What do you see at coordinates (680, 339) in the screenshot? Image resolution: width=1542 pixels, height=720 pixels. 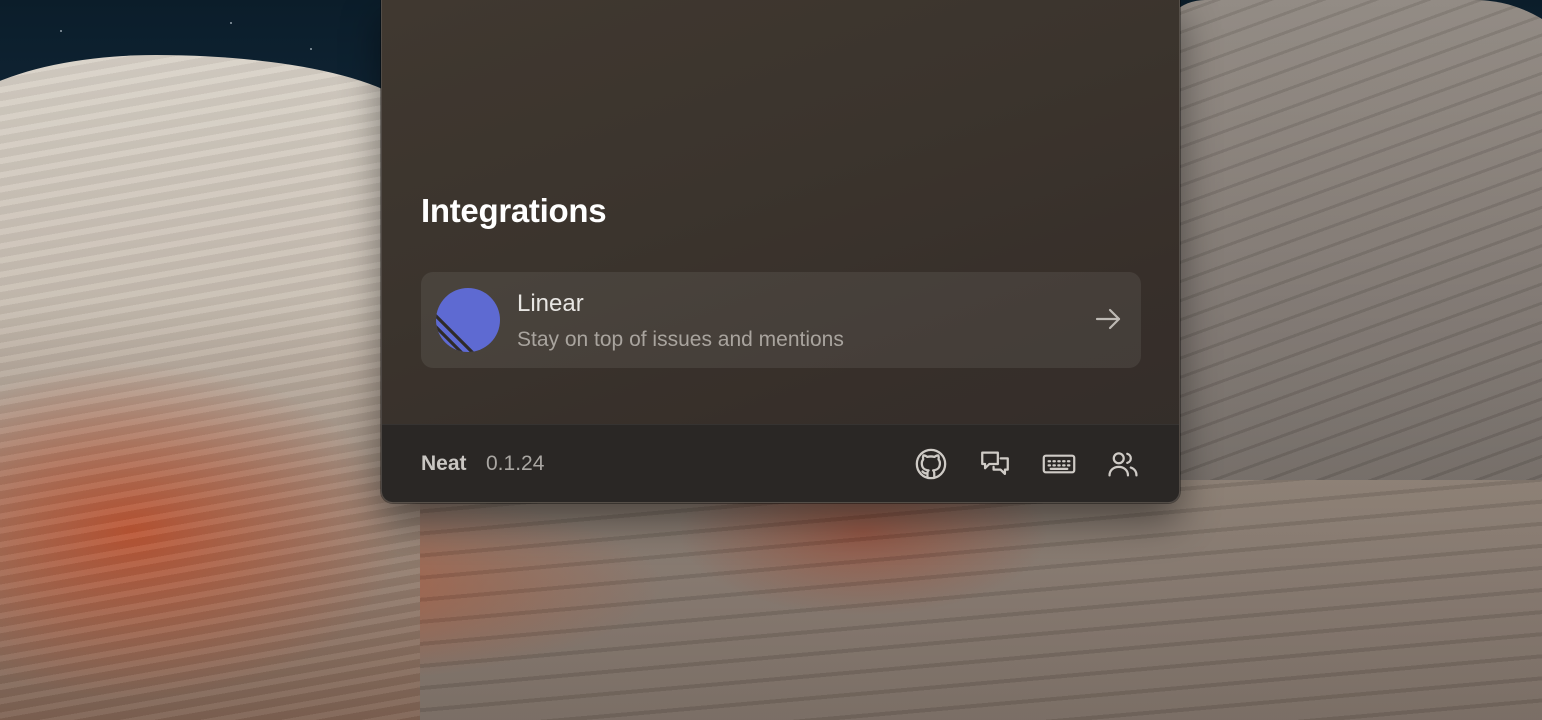 I see `integration-description: Stay on top of issues and mentions` at bounding box center [680, 339].